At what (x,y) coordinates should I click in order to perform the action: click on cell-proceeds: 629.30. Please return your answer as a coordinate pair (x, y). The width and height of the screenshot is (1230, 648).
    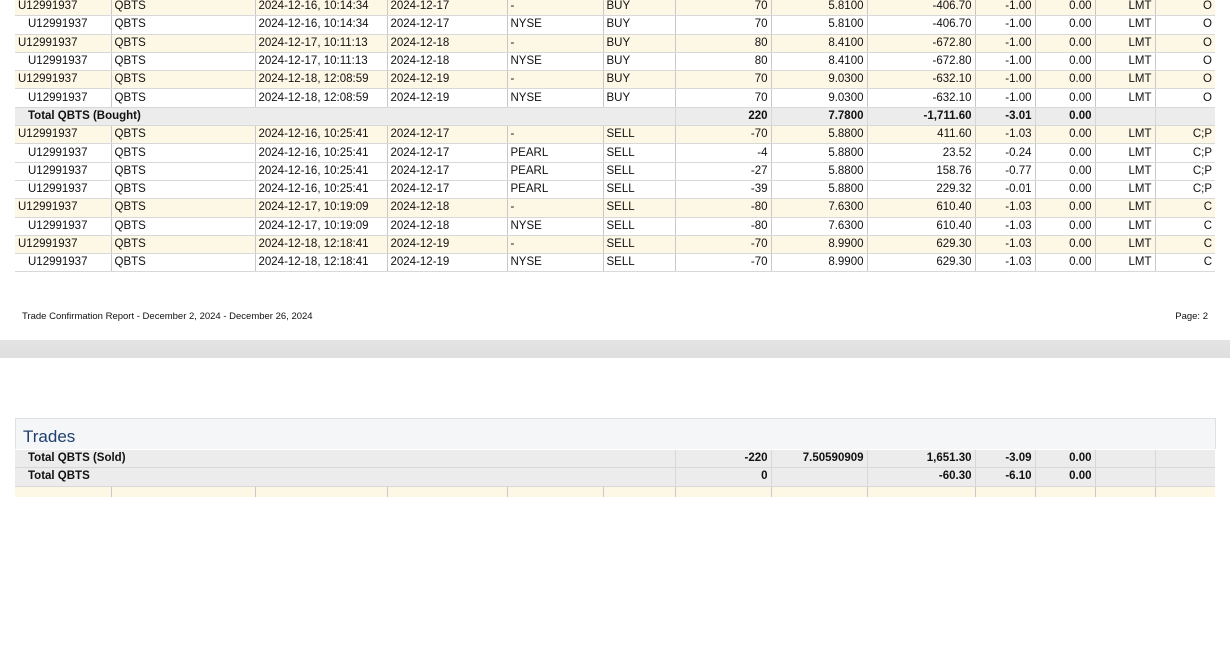
    Looking at the image, I should click on (921, 263).